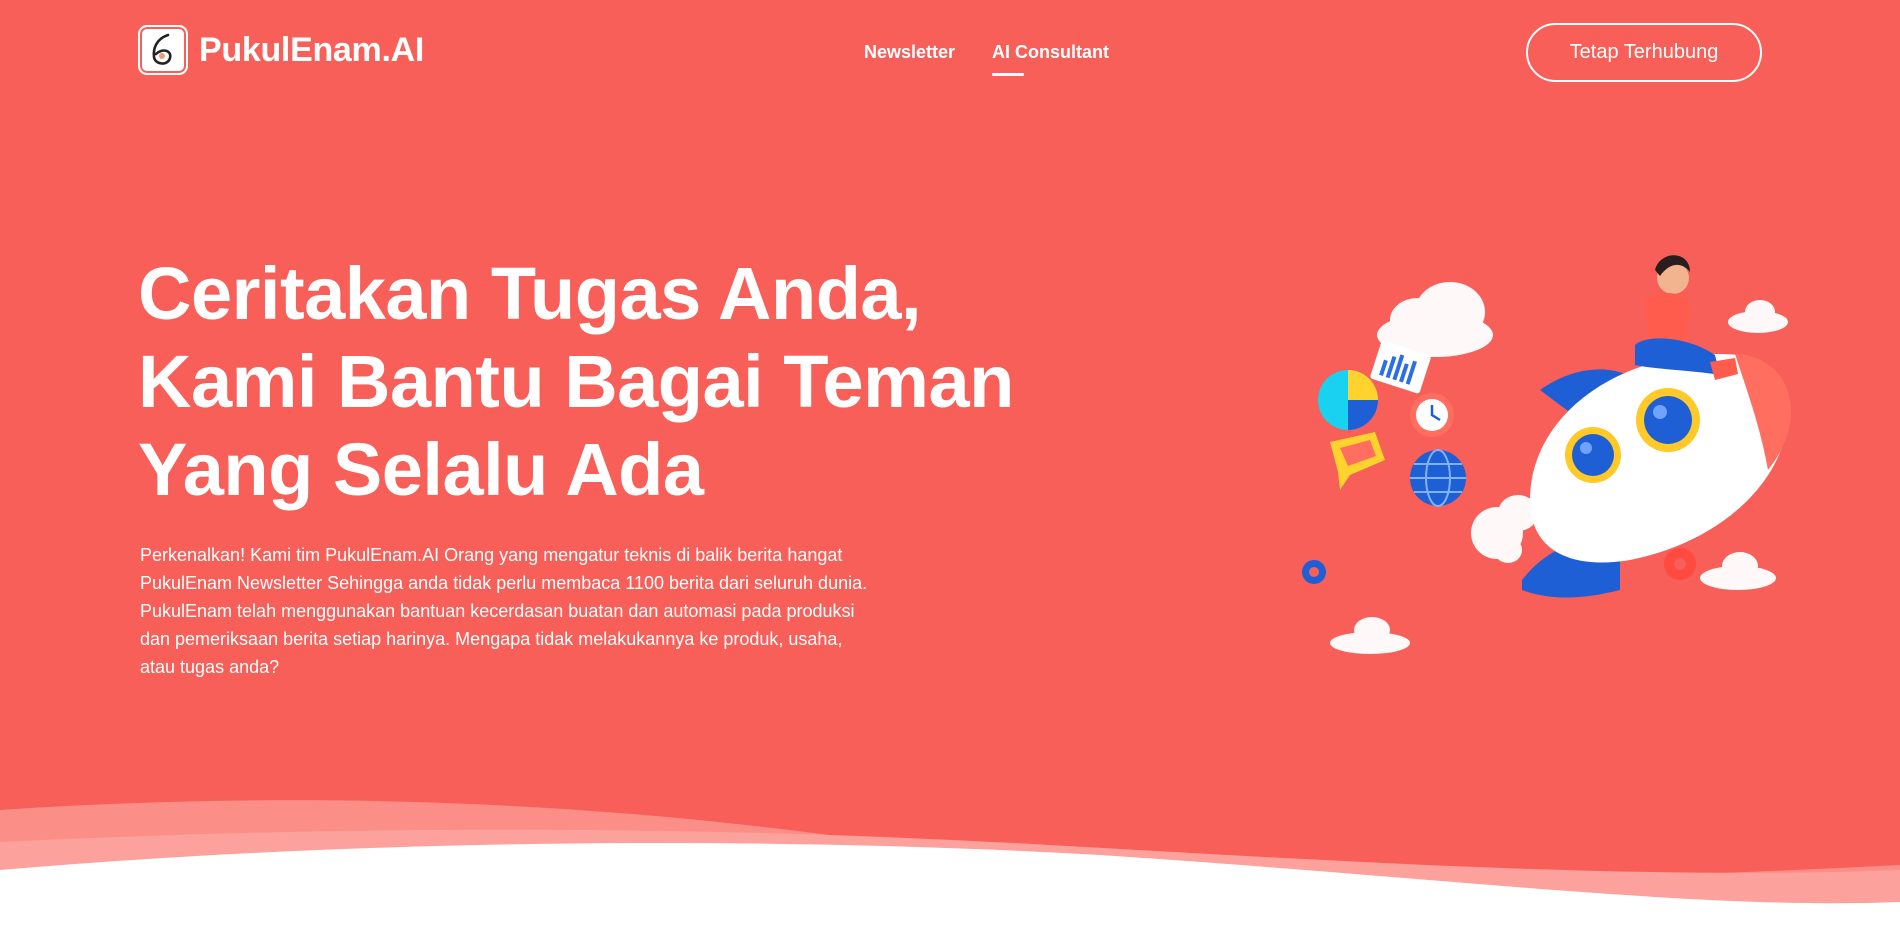  I want to click on gear-icon, so click(1314, 572).